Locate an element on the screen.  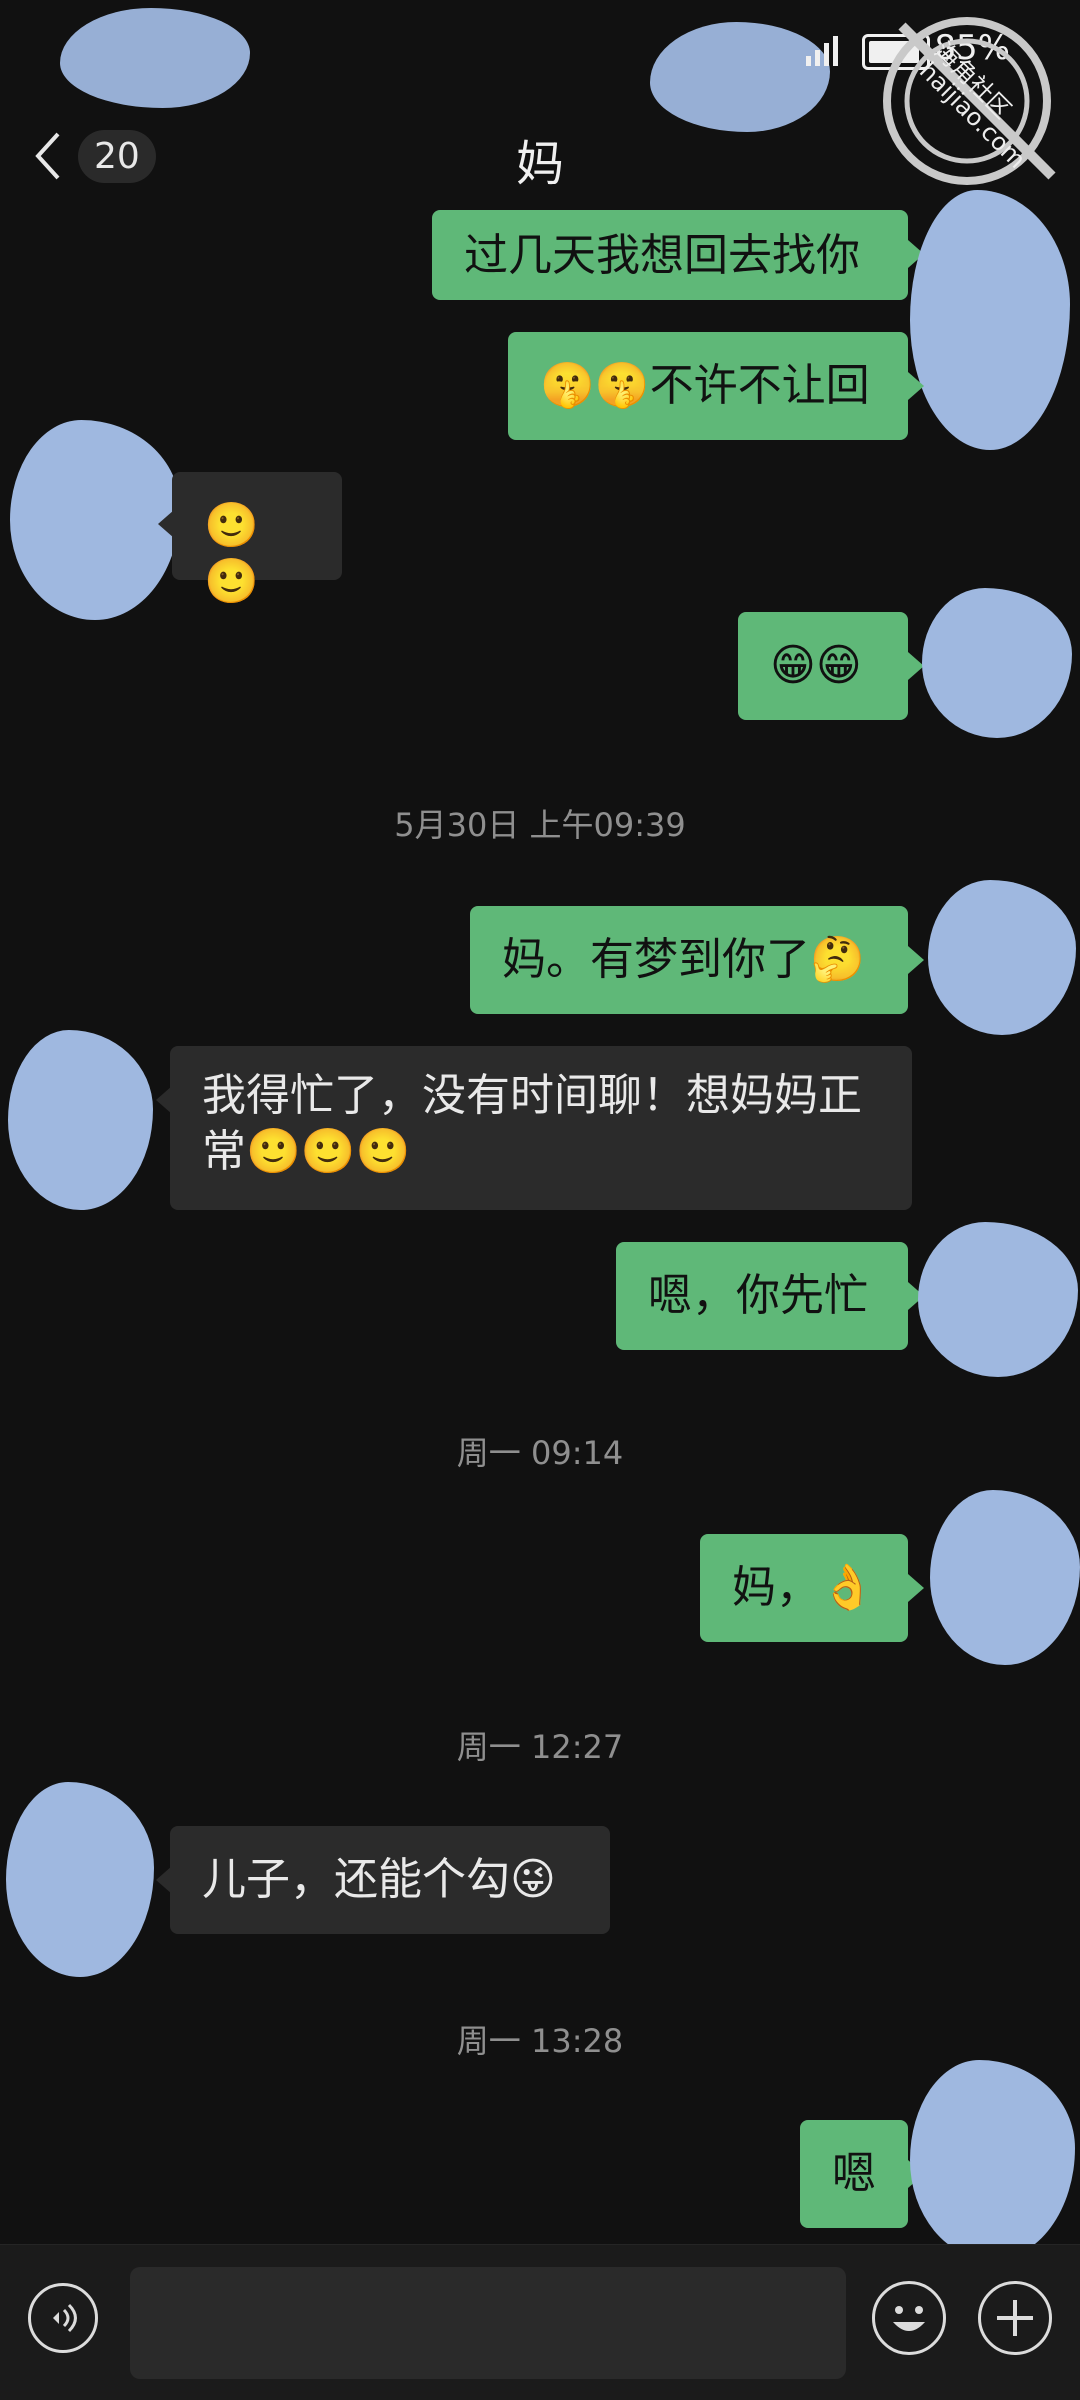
message-row: 🤫🤫不许不让回 is located at coordinates (540, 387).